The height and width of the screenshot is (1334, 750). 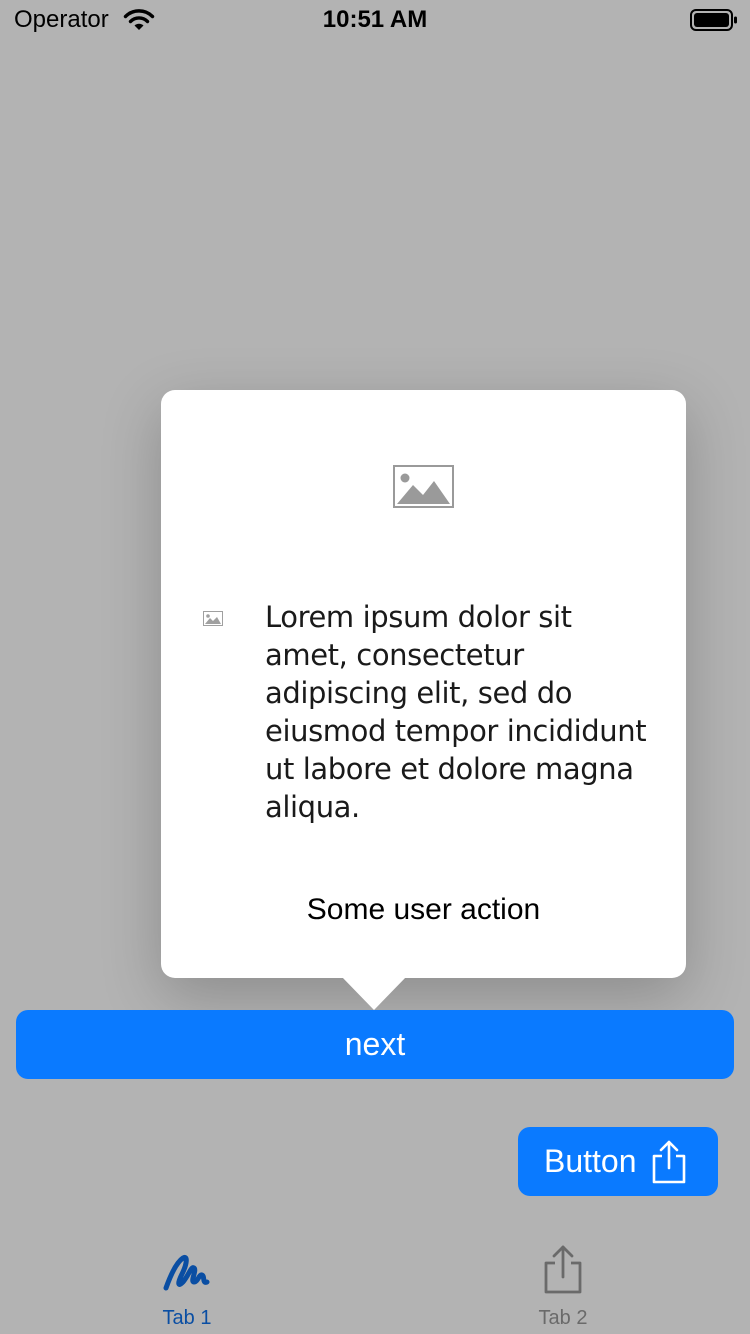 What do you see at coordinates (590, 1161) in the screenshot?
I see `share-button-label: Button` at bounding box center [590, 1161].